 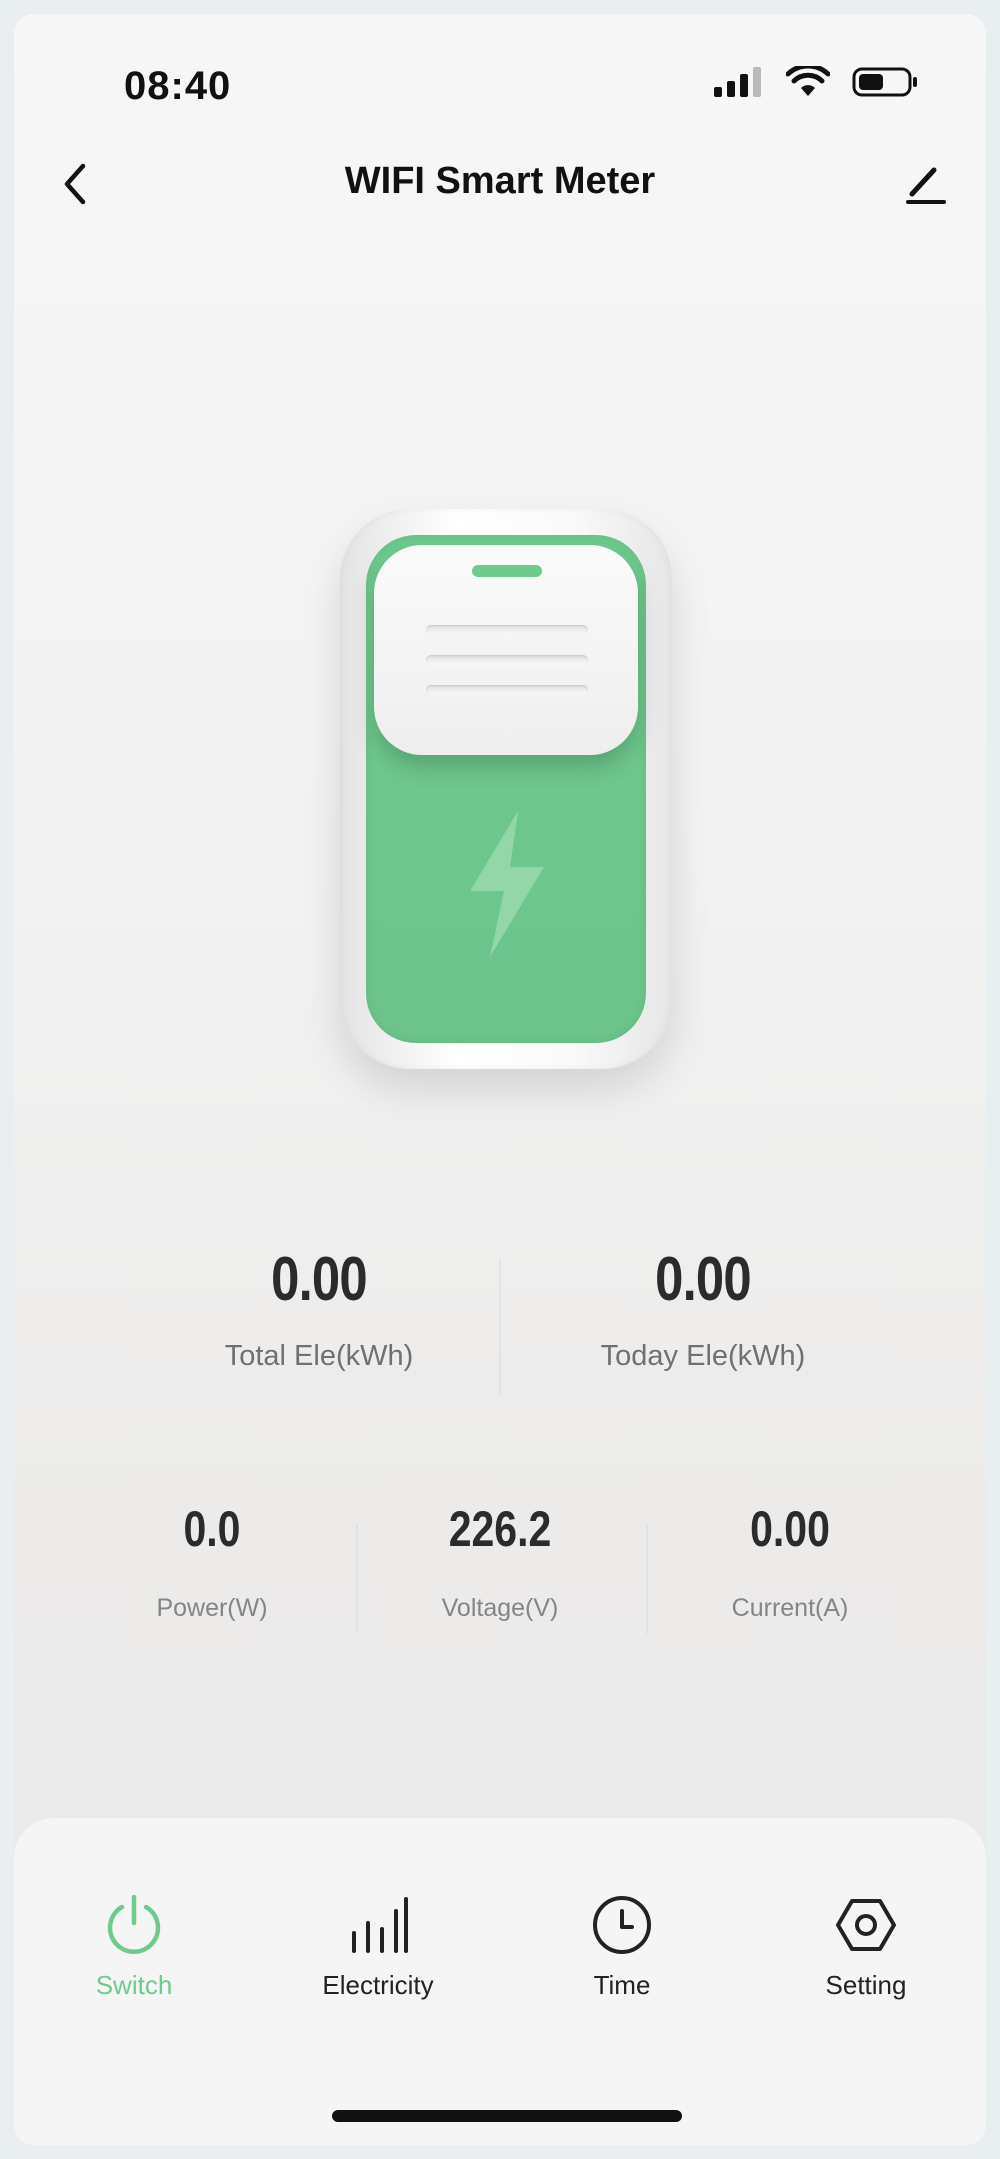 I want to click on battery-icon, so click(x=884, y=82).